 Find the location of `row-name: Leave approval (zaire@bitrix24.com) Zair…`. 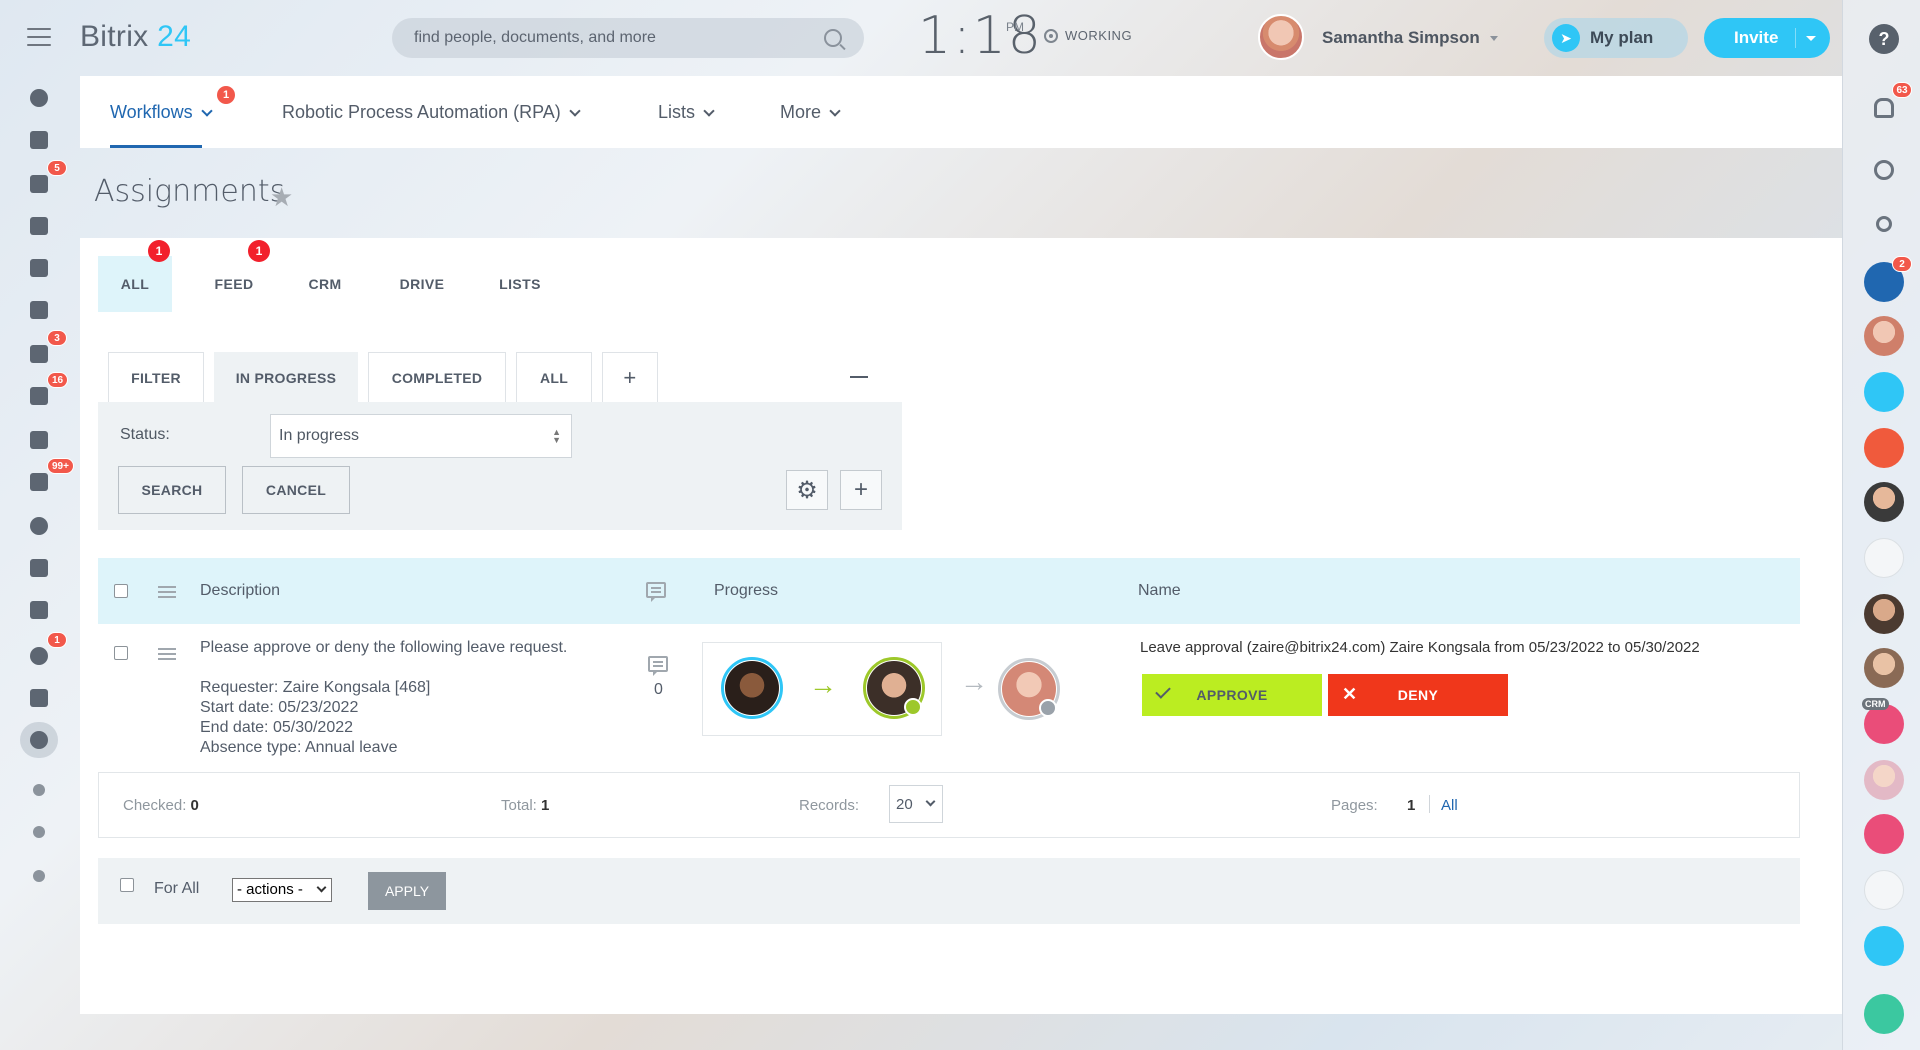

row-name: Leave approval (zaire@bitrix24.com) Zair… is located at coordinates (1420, 648).